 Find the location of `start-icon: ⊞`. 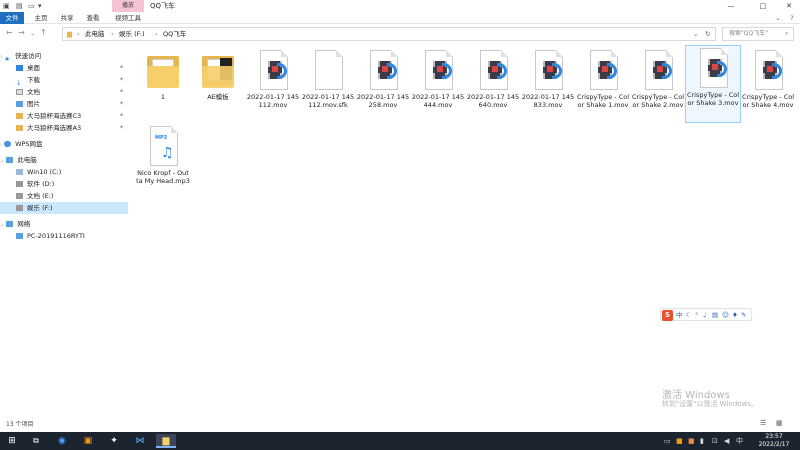

start-icon: ⊞ is located at coordinates (12, 441).